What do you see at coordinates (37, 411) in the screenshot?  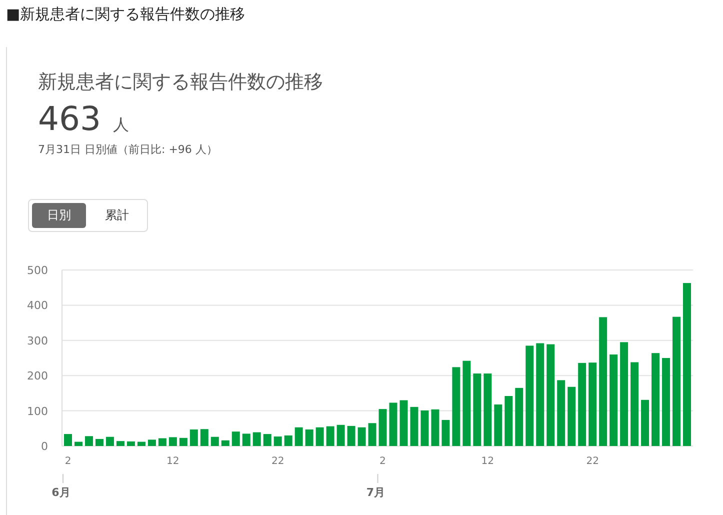 I see `y-axis-label: 100` at bounding box center [37, 411].